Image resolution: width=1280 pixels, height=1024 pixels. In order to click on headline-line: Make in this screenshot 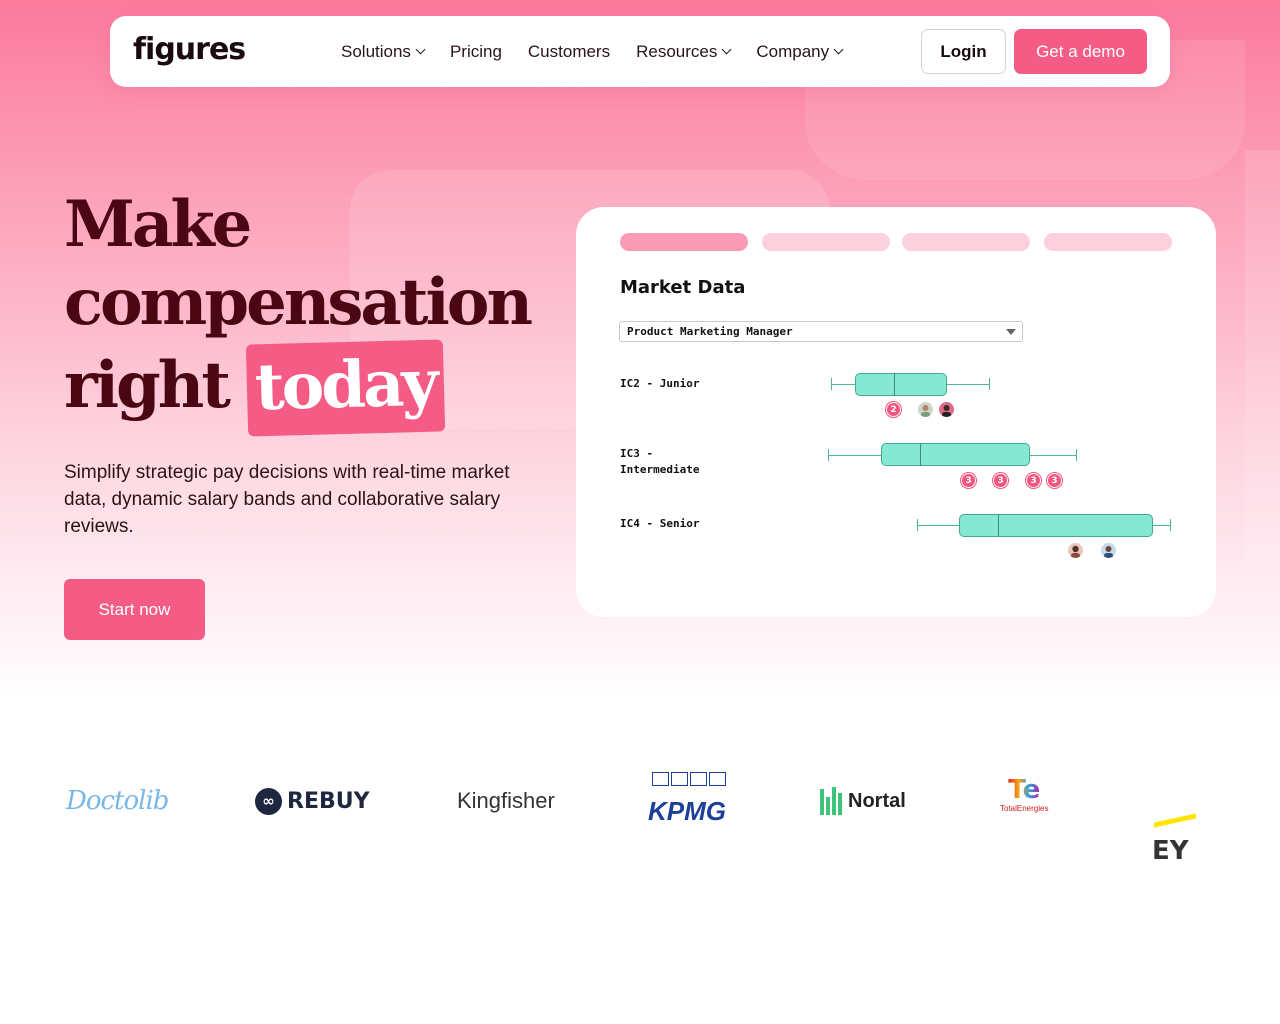, I will do `click(158, 224)`.